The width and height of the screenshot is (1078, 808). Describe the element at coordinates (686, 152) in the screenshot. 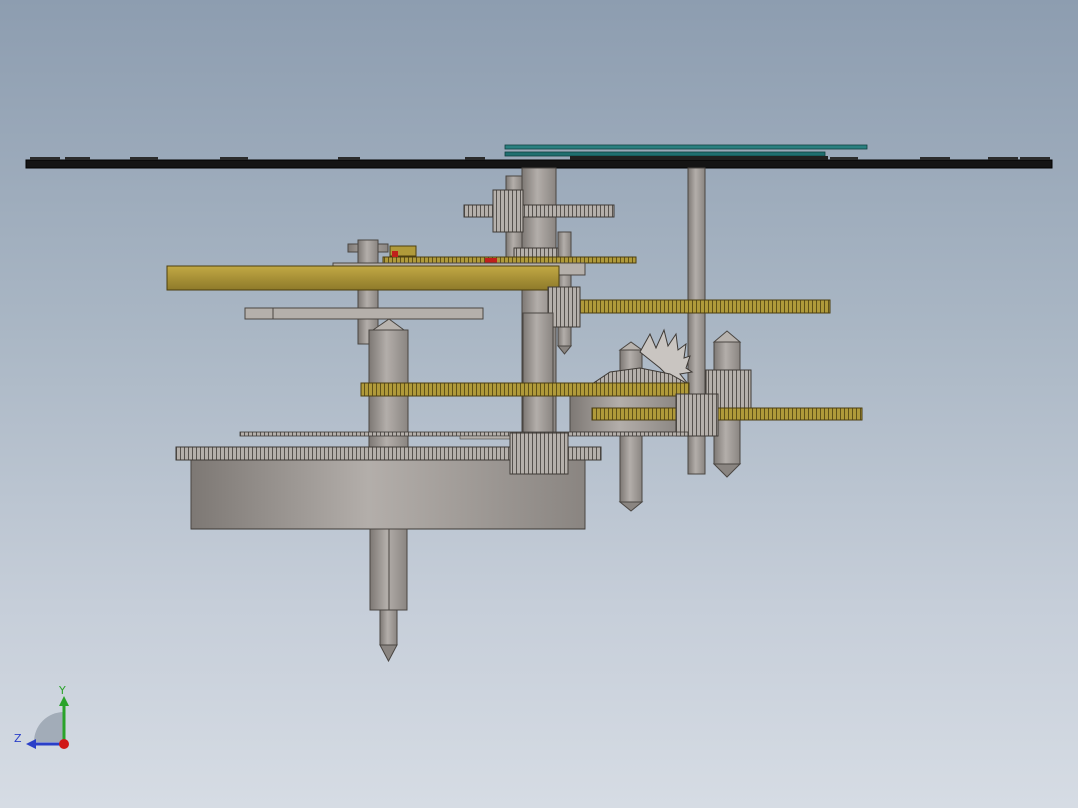

I see `teal-plate` at that location.